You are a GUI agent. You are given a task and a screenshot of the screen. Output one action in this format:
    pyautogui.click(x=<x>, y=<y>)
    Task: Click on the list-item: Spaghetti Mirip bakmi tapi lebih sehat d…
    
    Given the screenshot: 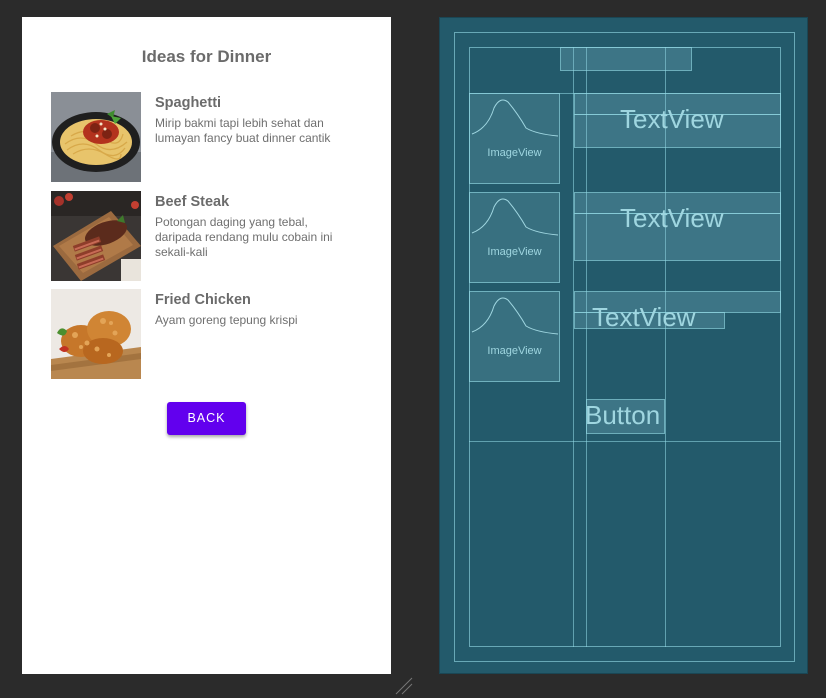 What is the action you would take?
    pyautogui.click(x=211, y=137)
    